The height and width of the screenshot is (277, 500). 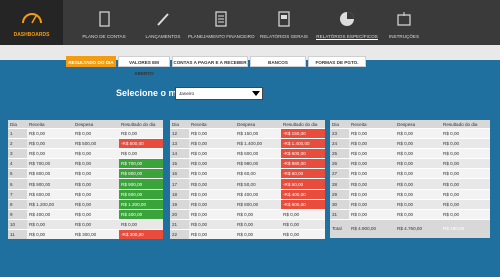 I want to click on cell-despesa: R$ 600,00, so click(x=258, y=153).